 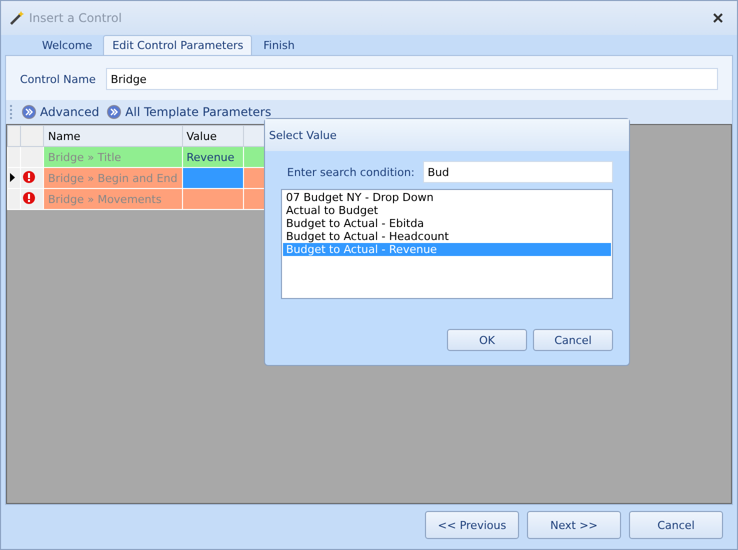 I want to click on field-label: Control Name, so click(x=58, y=79).